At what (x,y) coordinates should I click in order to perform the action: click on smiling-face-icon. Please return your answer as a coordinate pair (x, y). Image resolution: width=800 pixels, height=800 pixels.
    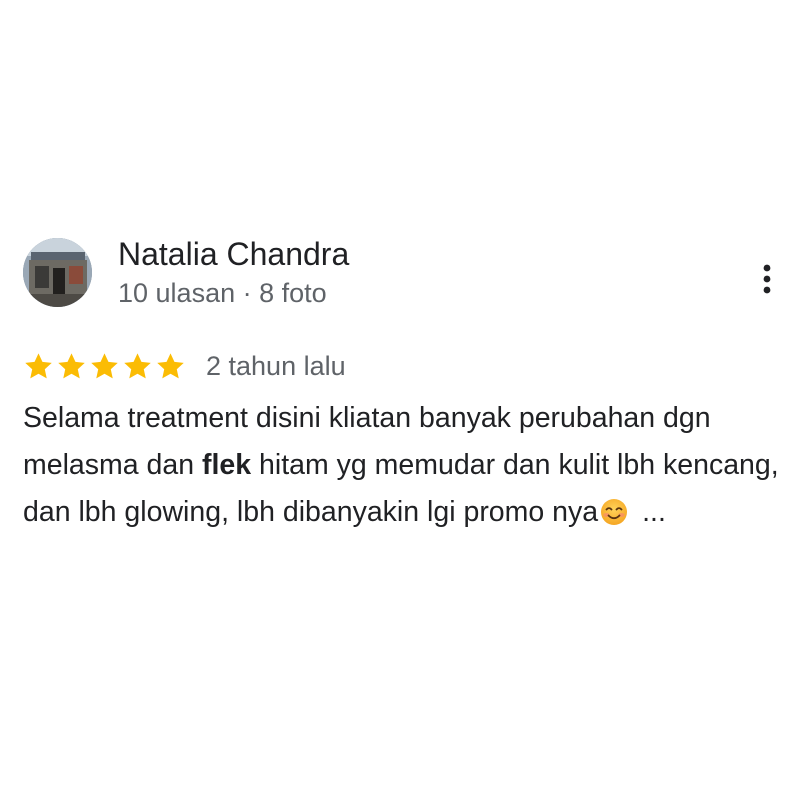
    Looking at the image, I should click on (614, 517).